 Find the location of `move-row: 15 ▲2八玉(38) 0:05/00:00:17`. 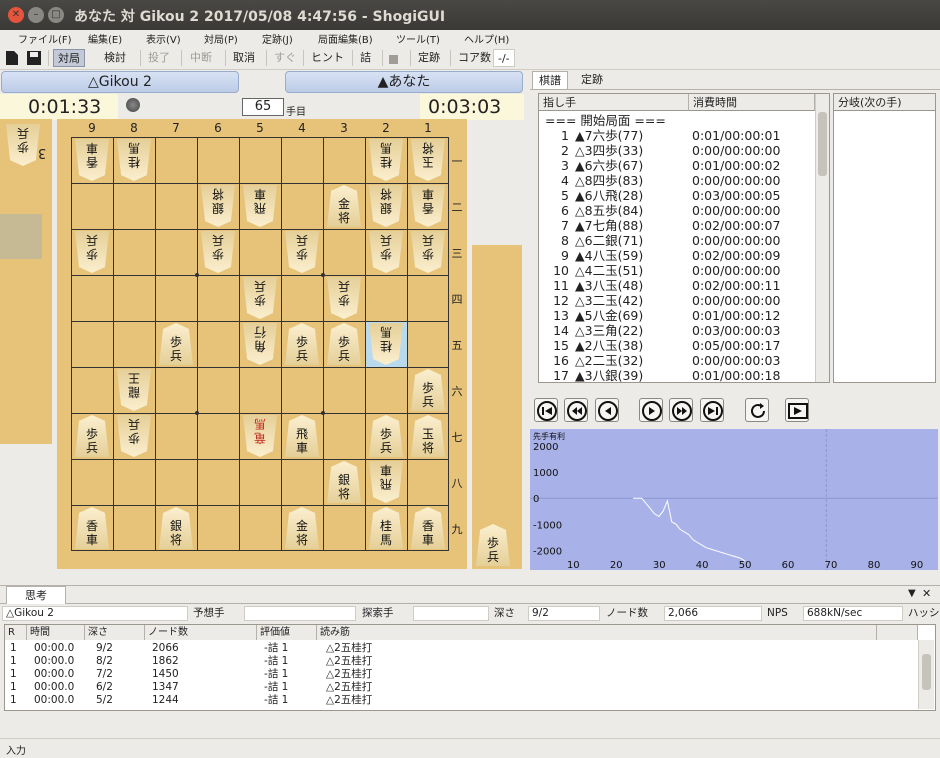

move-row: 15 ▲2八玉(38) 0:05/00:00:17 is located at coordinates (677, 345).